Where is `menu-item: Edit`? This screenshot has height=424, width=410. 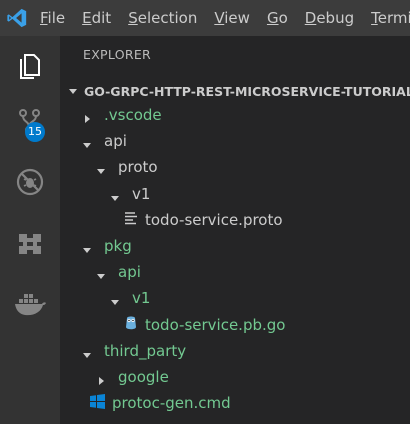
menu-item: Edit is located at coordinates (96, 18).